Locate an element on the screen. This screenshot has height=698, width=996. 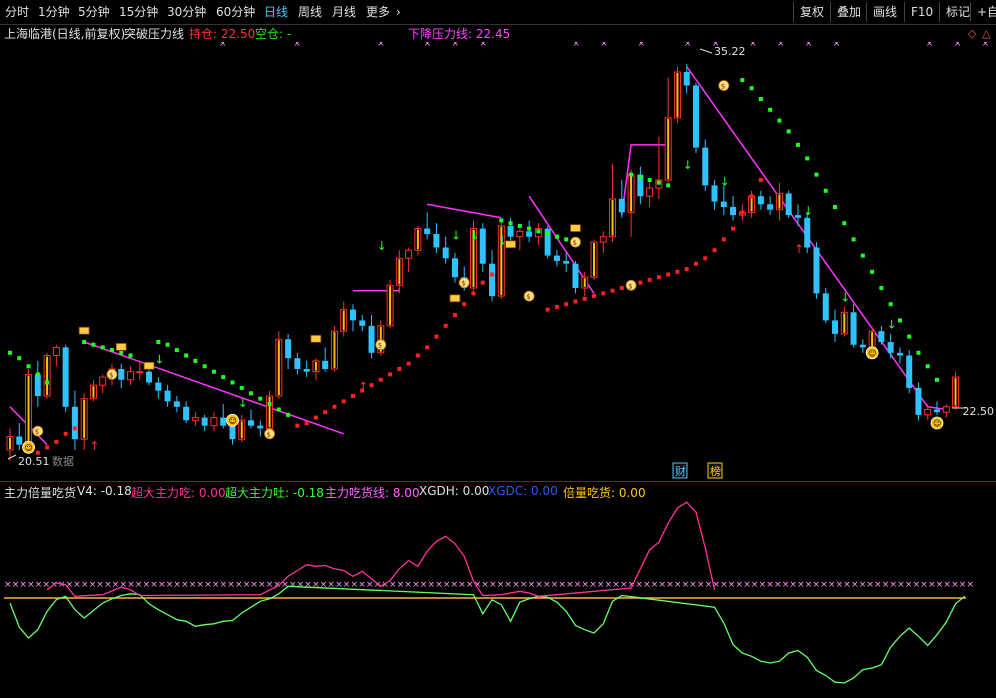
period-fenshi: 分时 is located at coordinates (17, 12).